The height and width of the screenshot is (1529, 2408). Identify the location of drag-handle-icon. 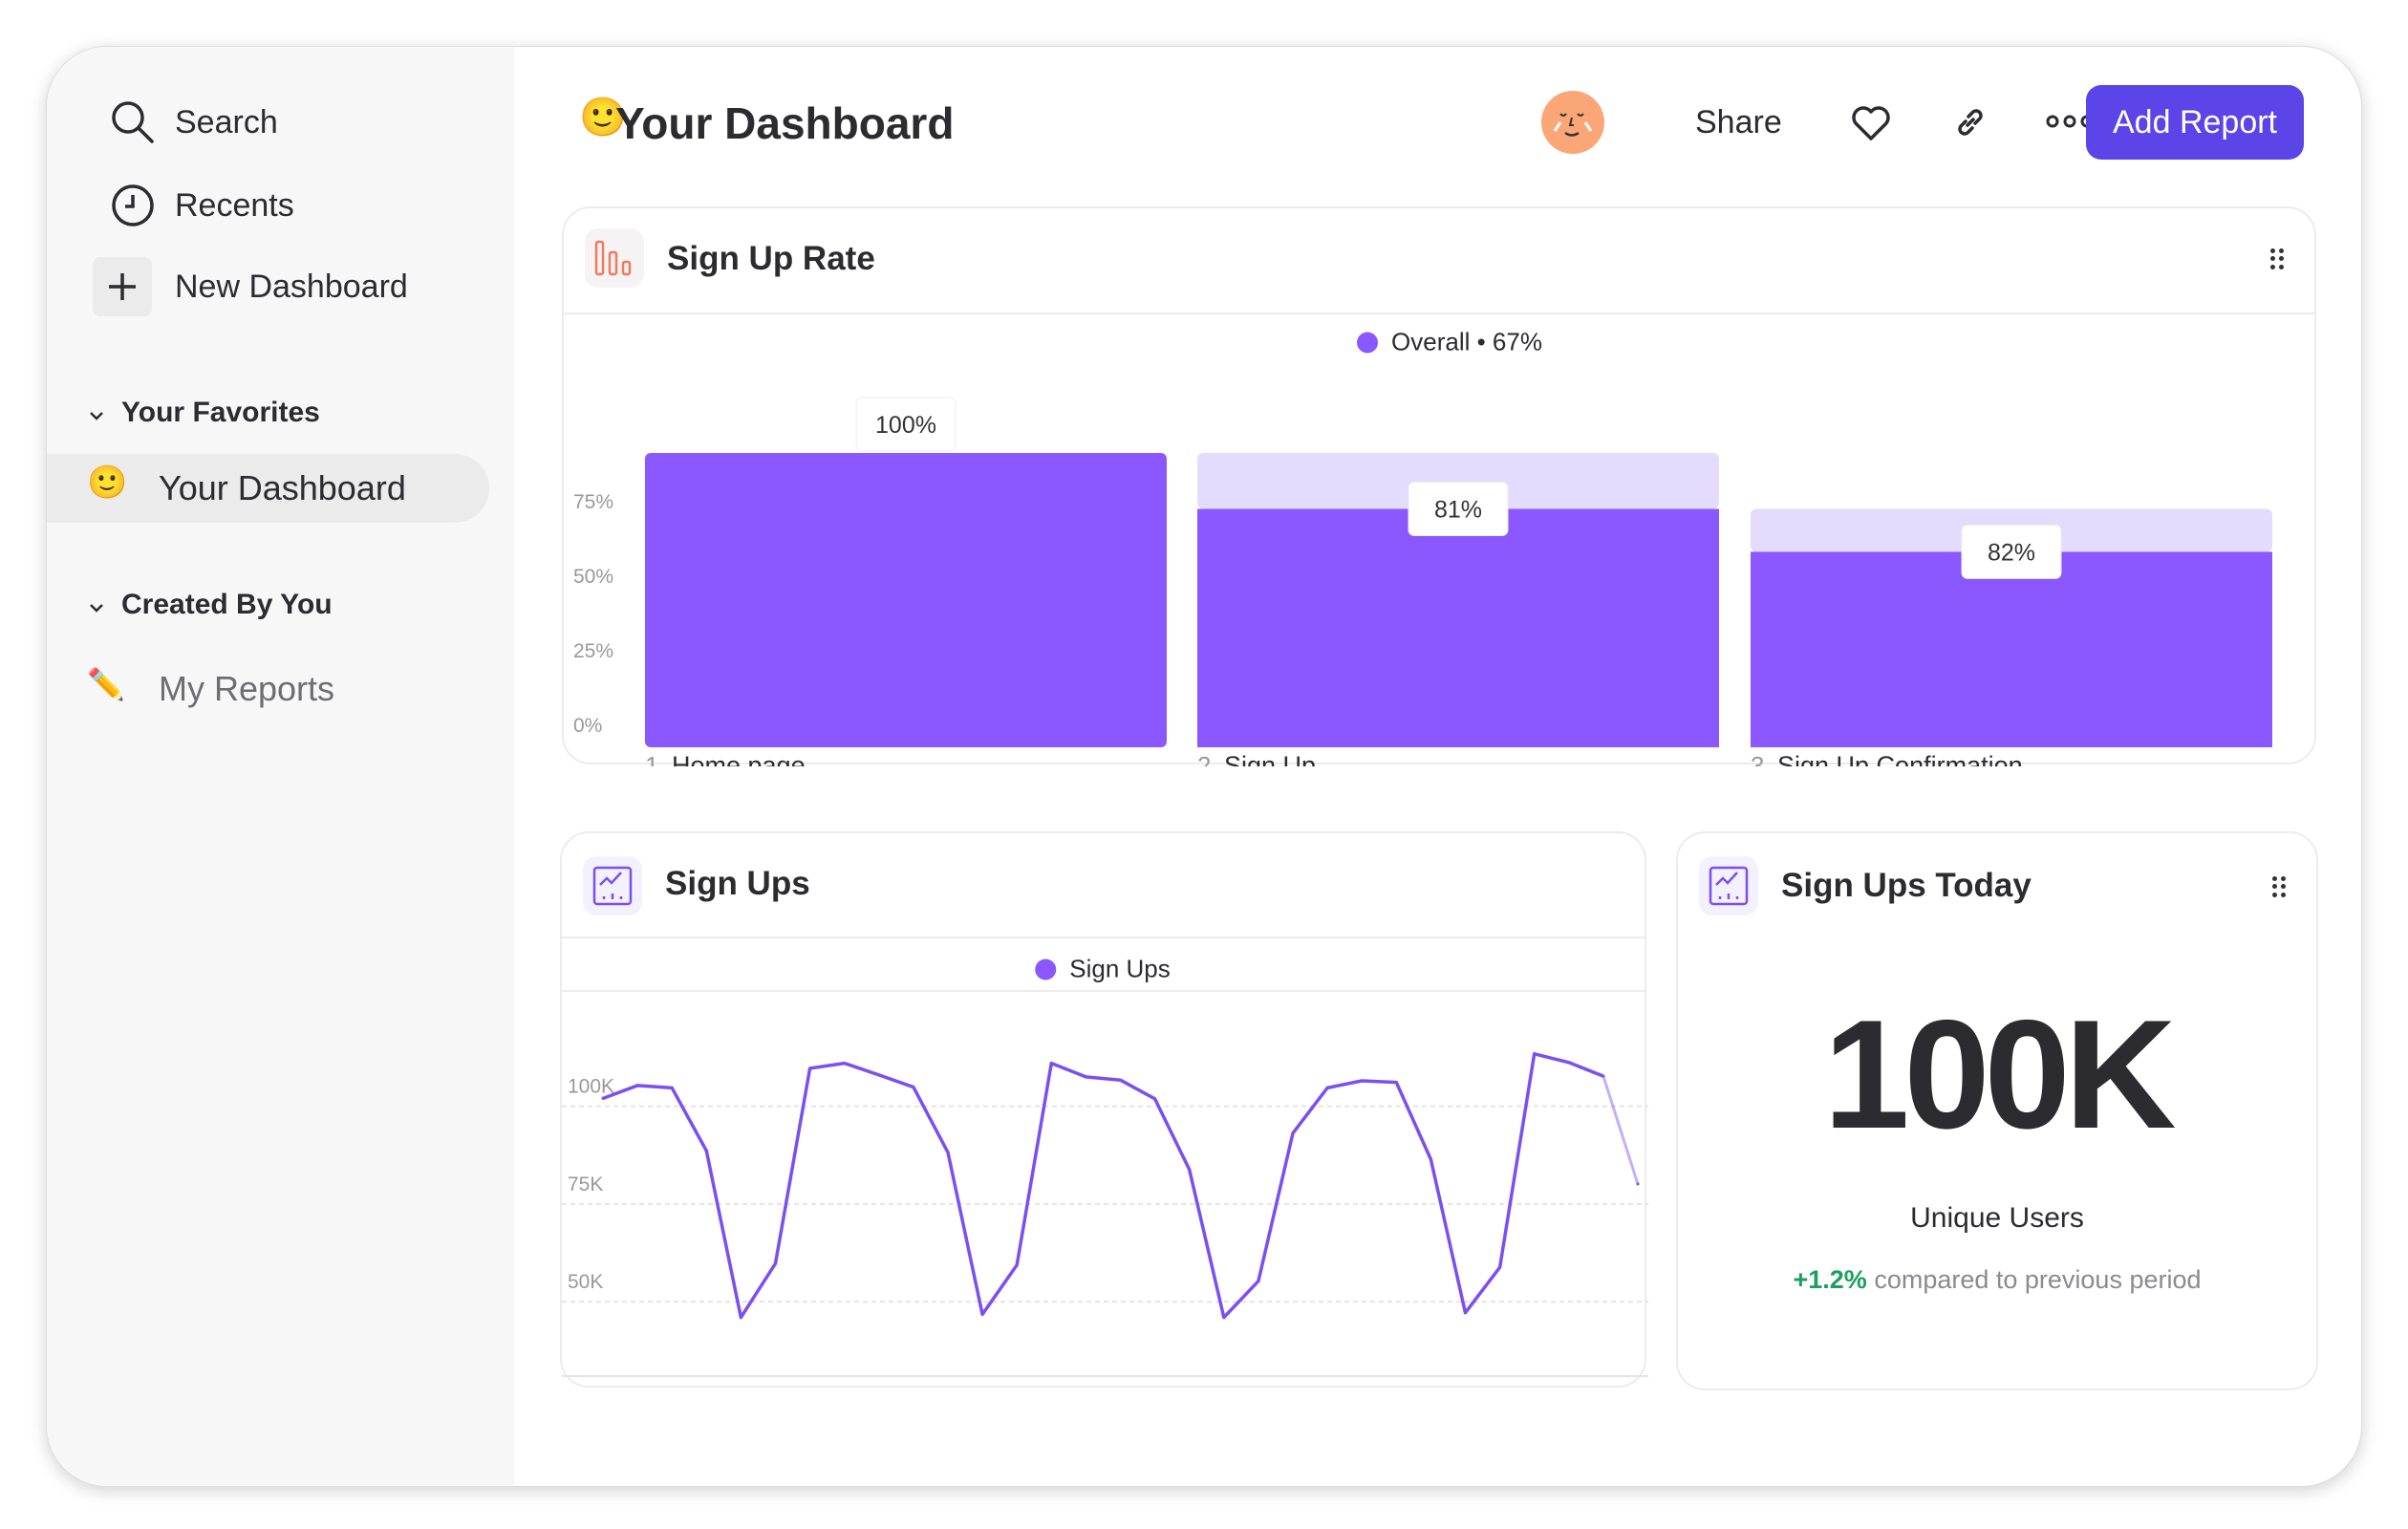
(2279, 886).